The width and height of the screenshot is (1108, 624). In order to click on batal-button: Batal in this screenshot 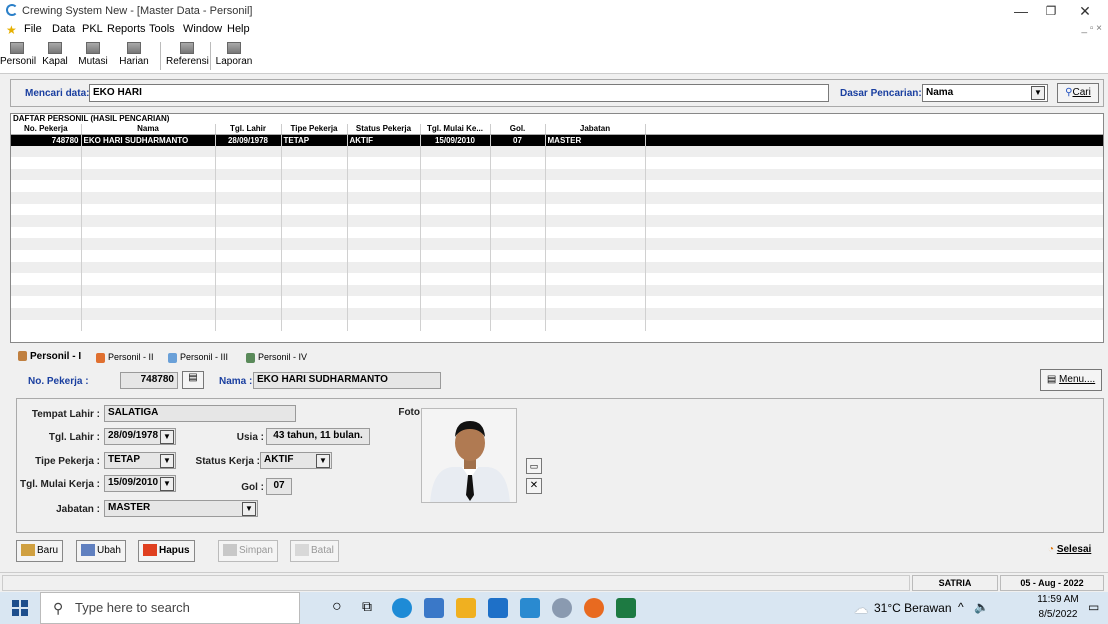, I will do `click(314, 551)`.